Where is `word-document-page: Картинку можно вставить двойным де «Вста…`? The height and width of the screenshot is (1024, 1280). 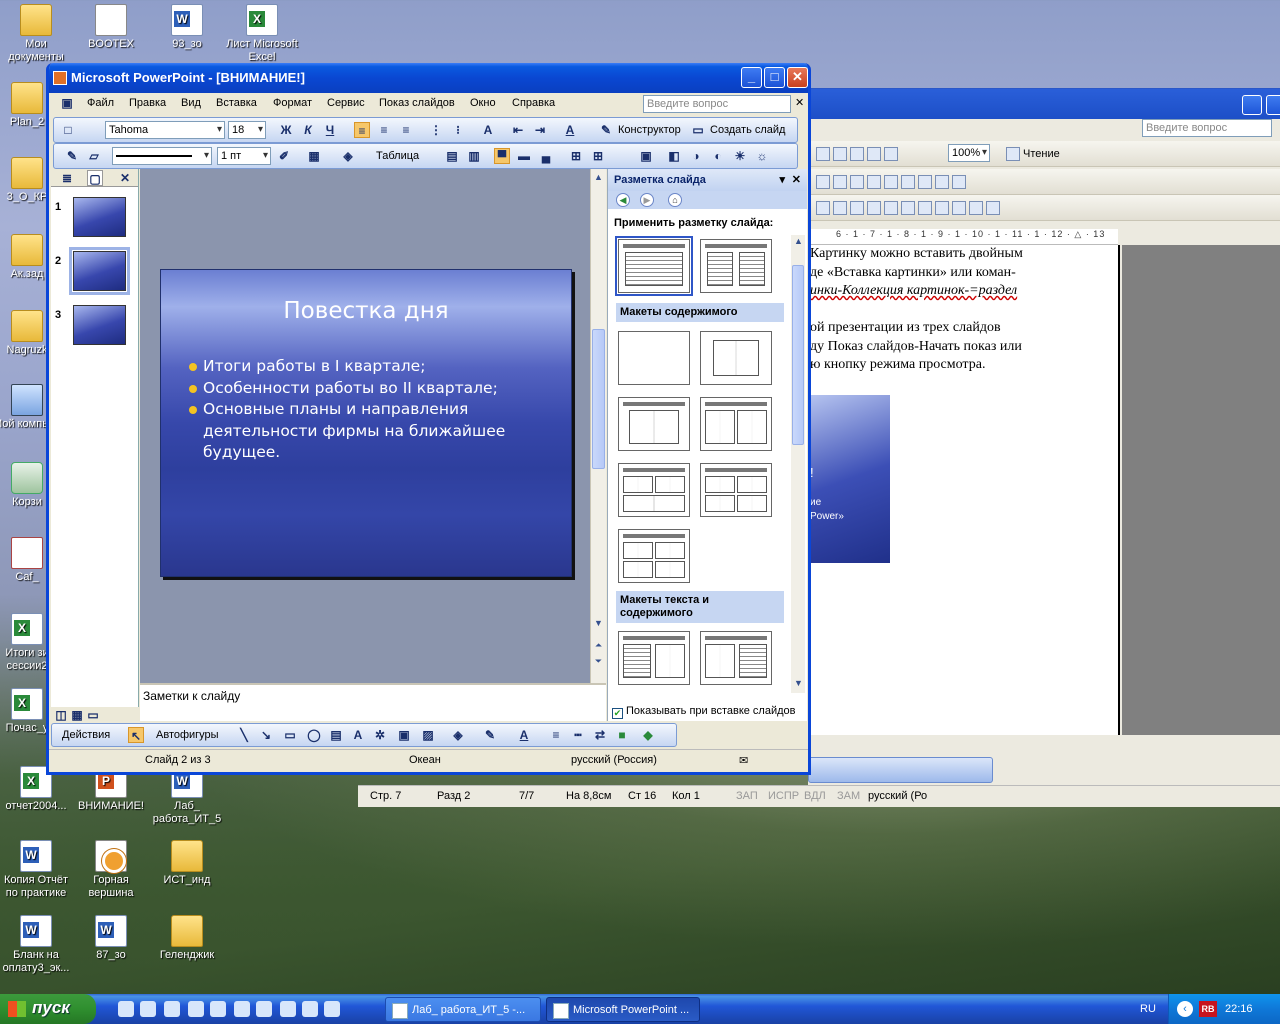
word-document-page: Картинку можно вставить двойным де «Вста… is located at coordinates (964, 490).